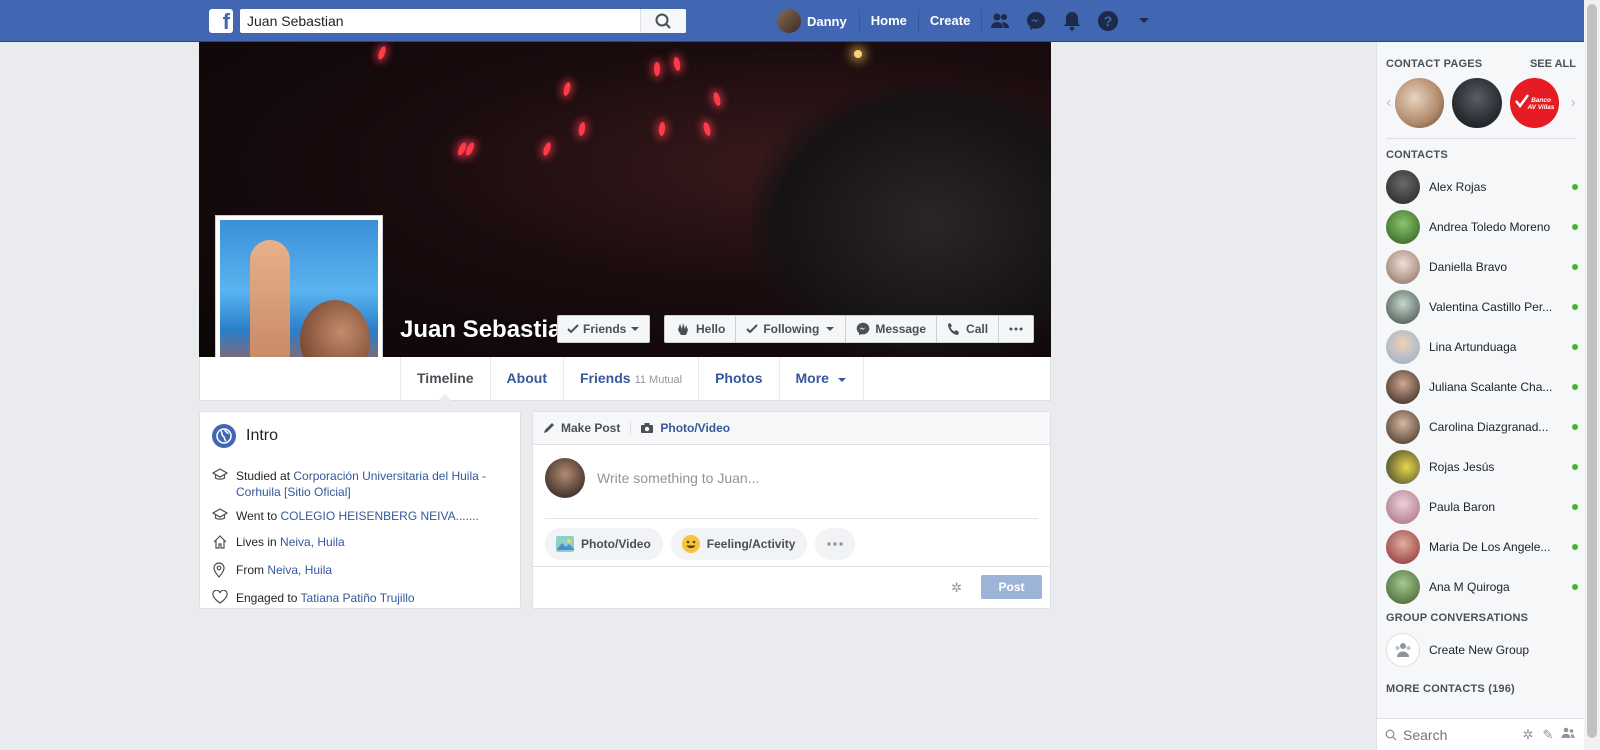  I want to click on following-button: Following, so click(791, 329).